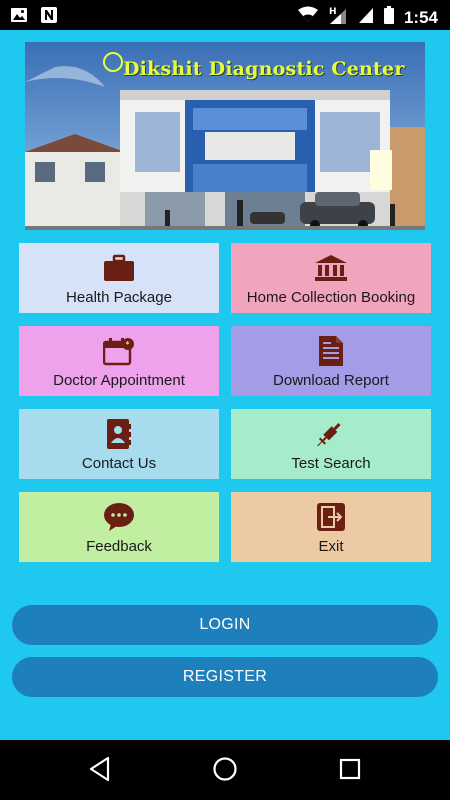  Describe the element at coordinates (19, 17) in the screenshot. I see `gallery-icon` at that location.